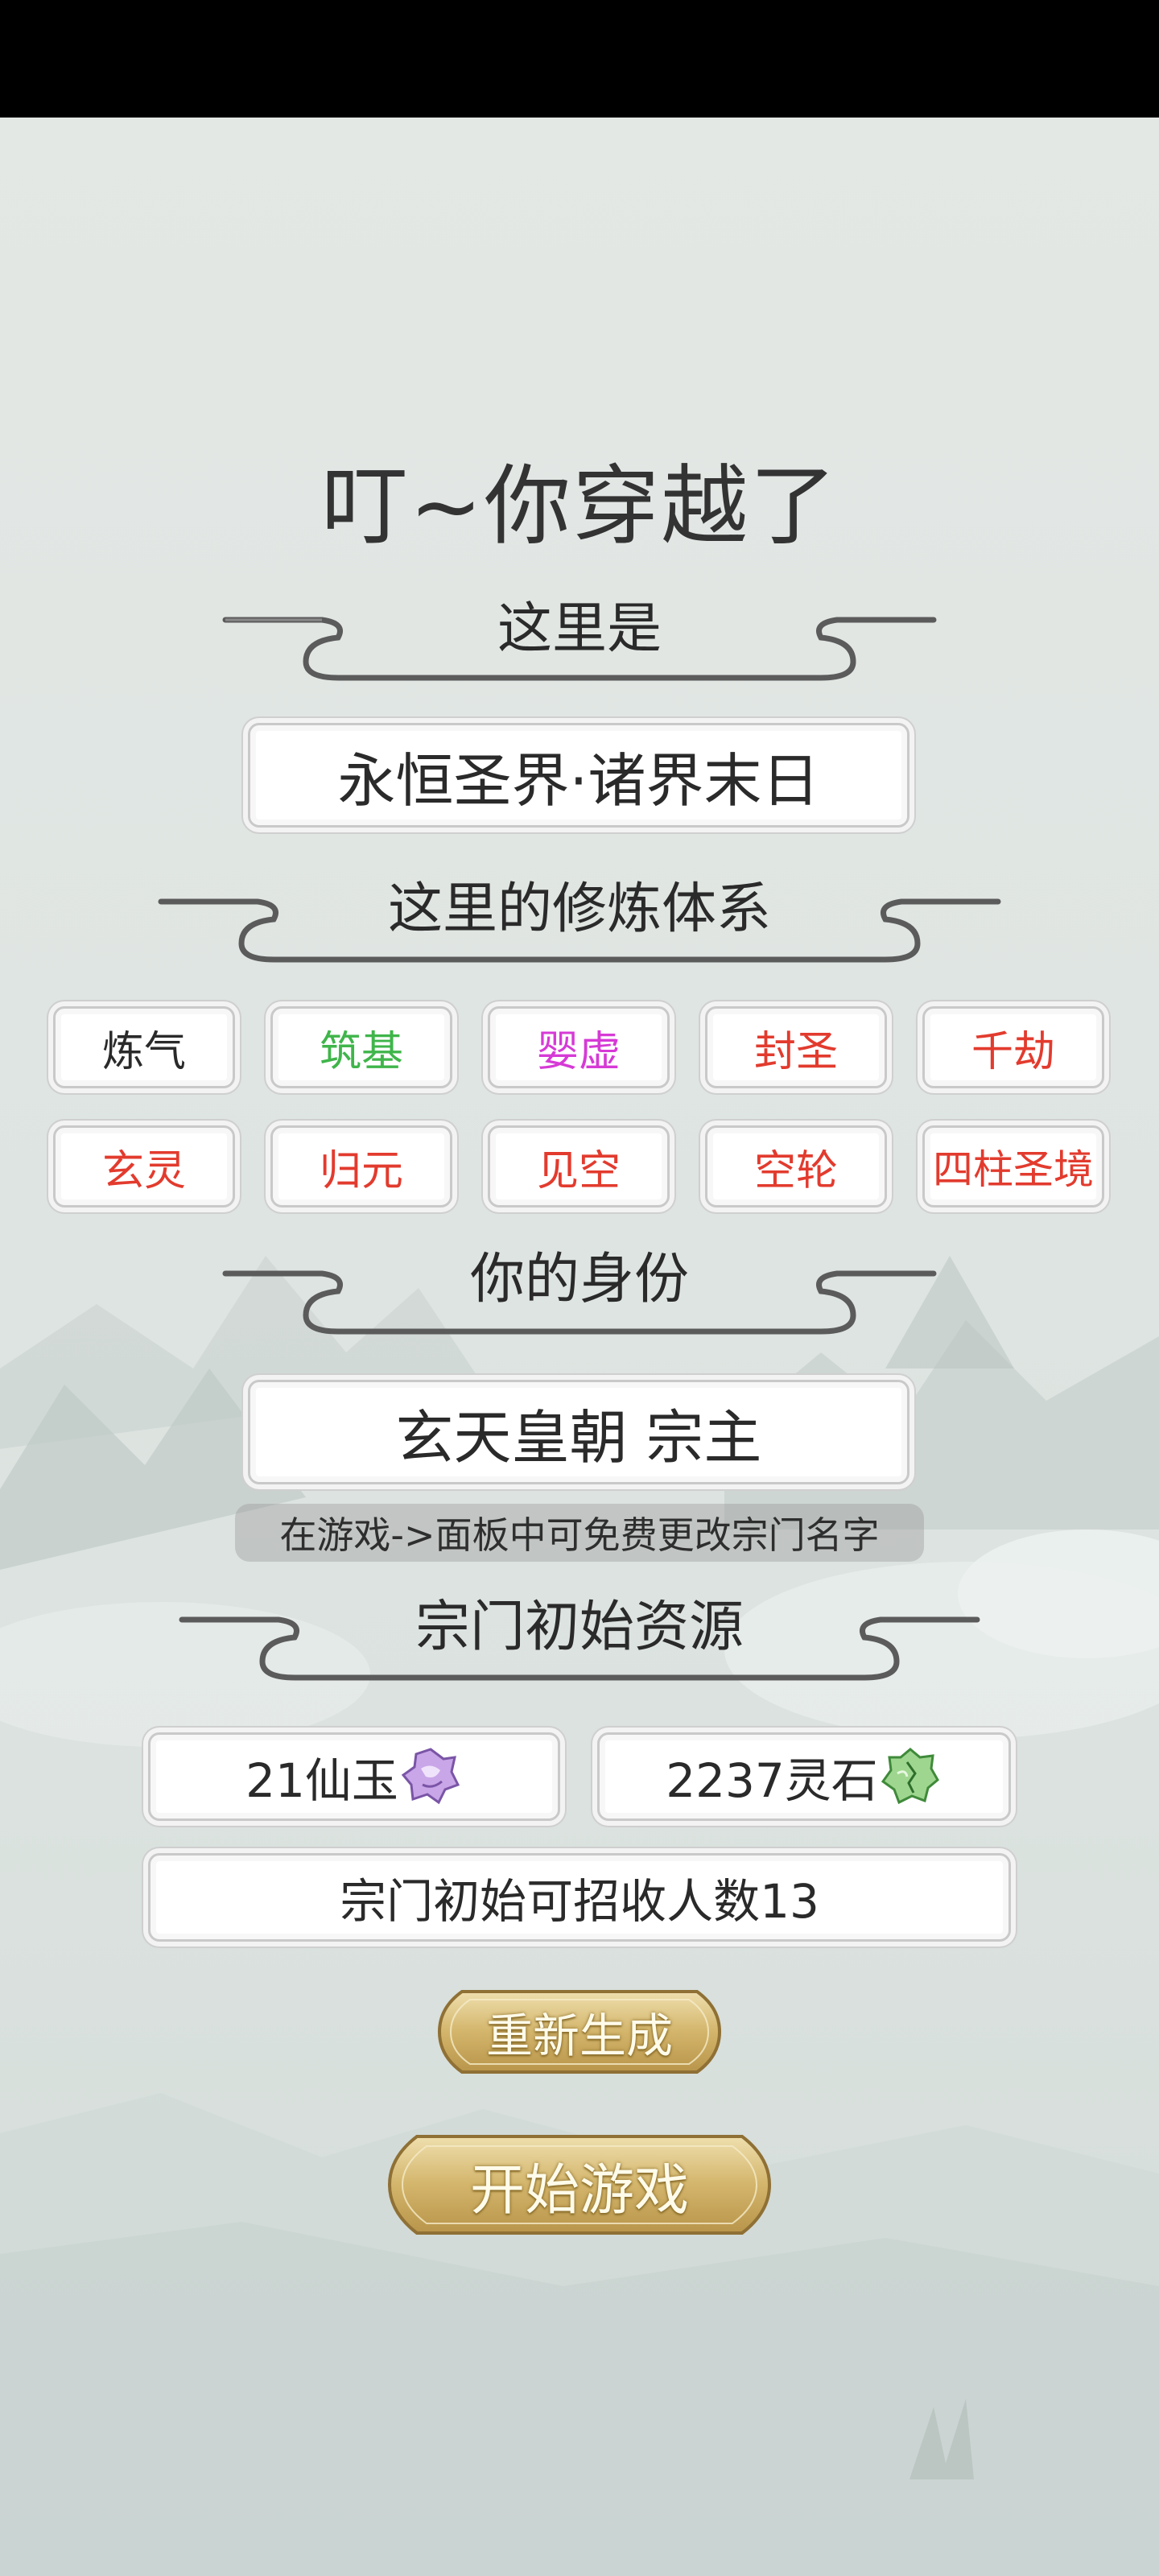  I want to click on section-header-world: 这里是, so click(579, 644).